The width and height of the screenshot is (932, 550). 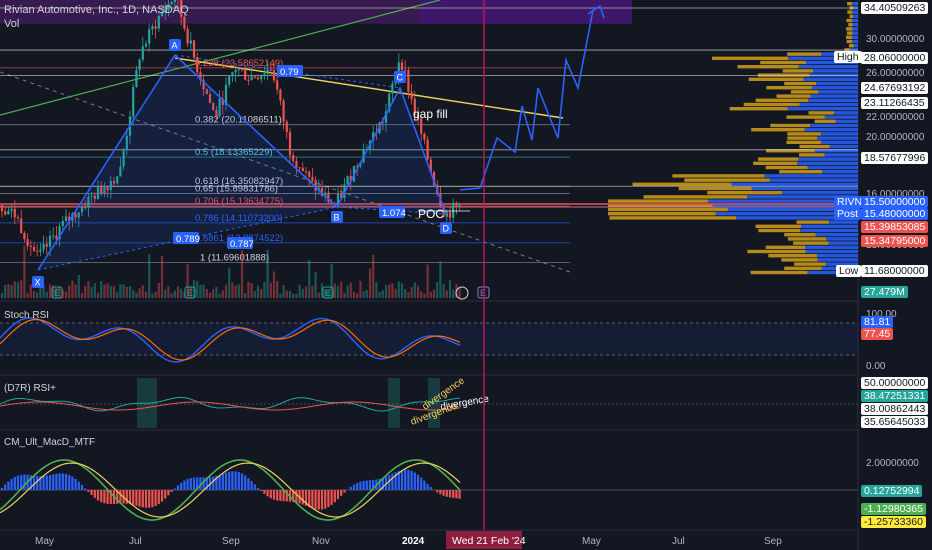 I want to click on macd-tick-0: 2.00000000, so click(x=892, y=463).